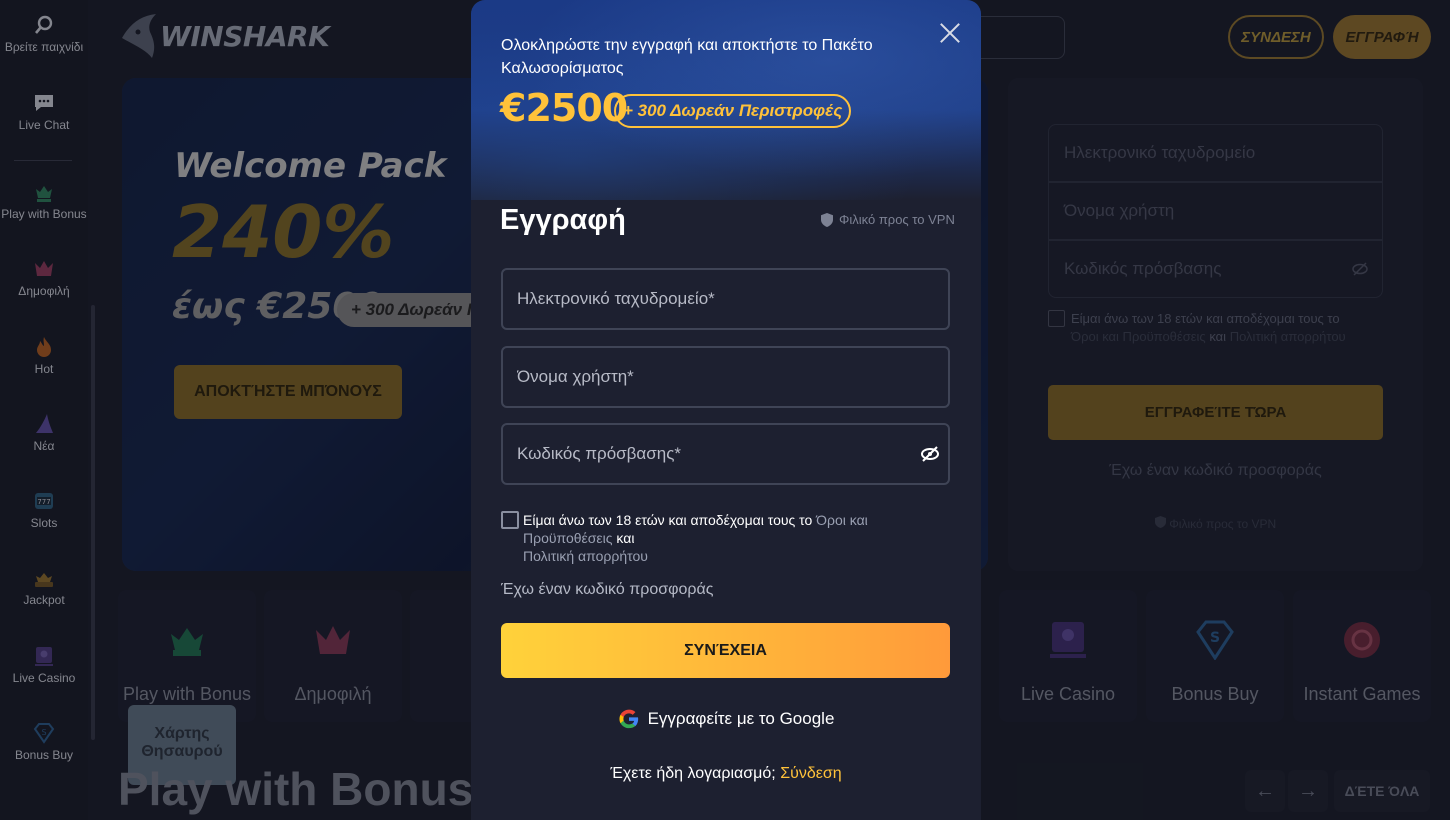  Describe the element at coordinates (625, 538) in the screenshot. I see `terms-and: και` at that location.